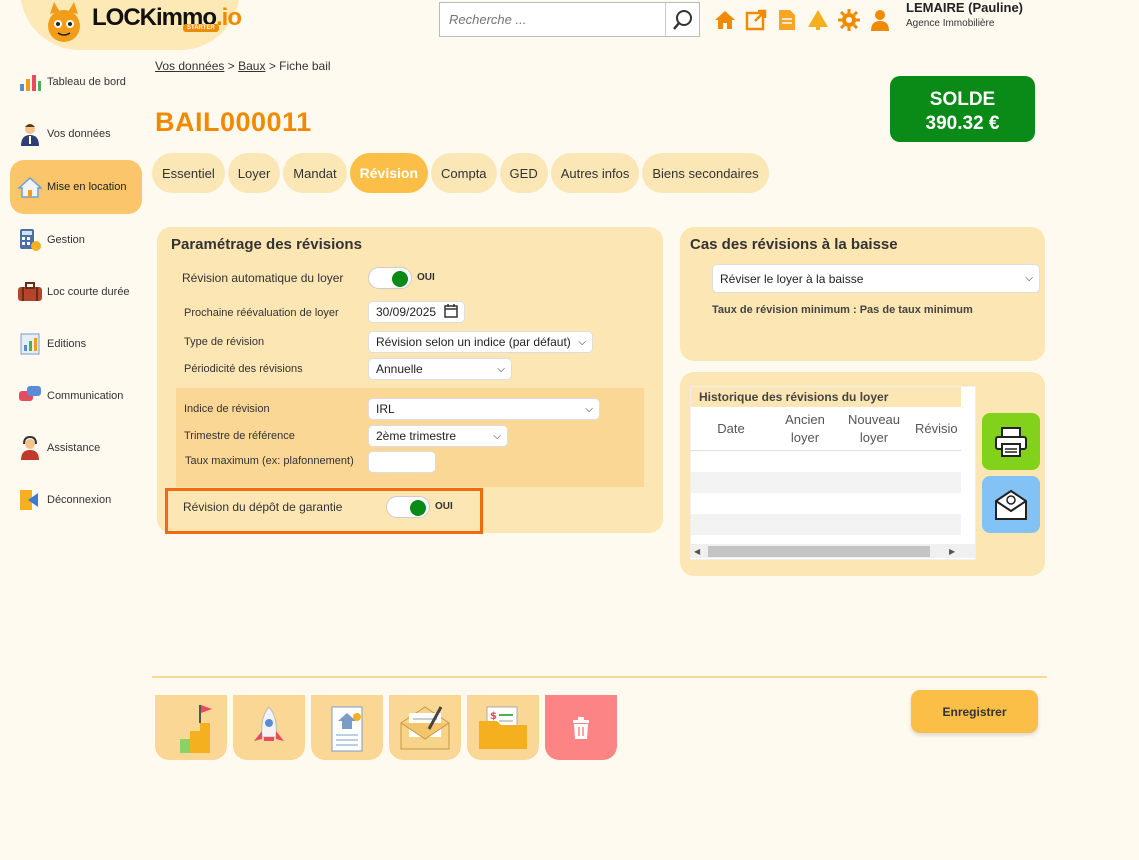 The image size is (1139, 860). Describe the element at coordinates (66, 240) in the screenshot. I see `sidebar-item-label: Gestion` at that location.